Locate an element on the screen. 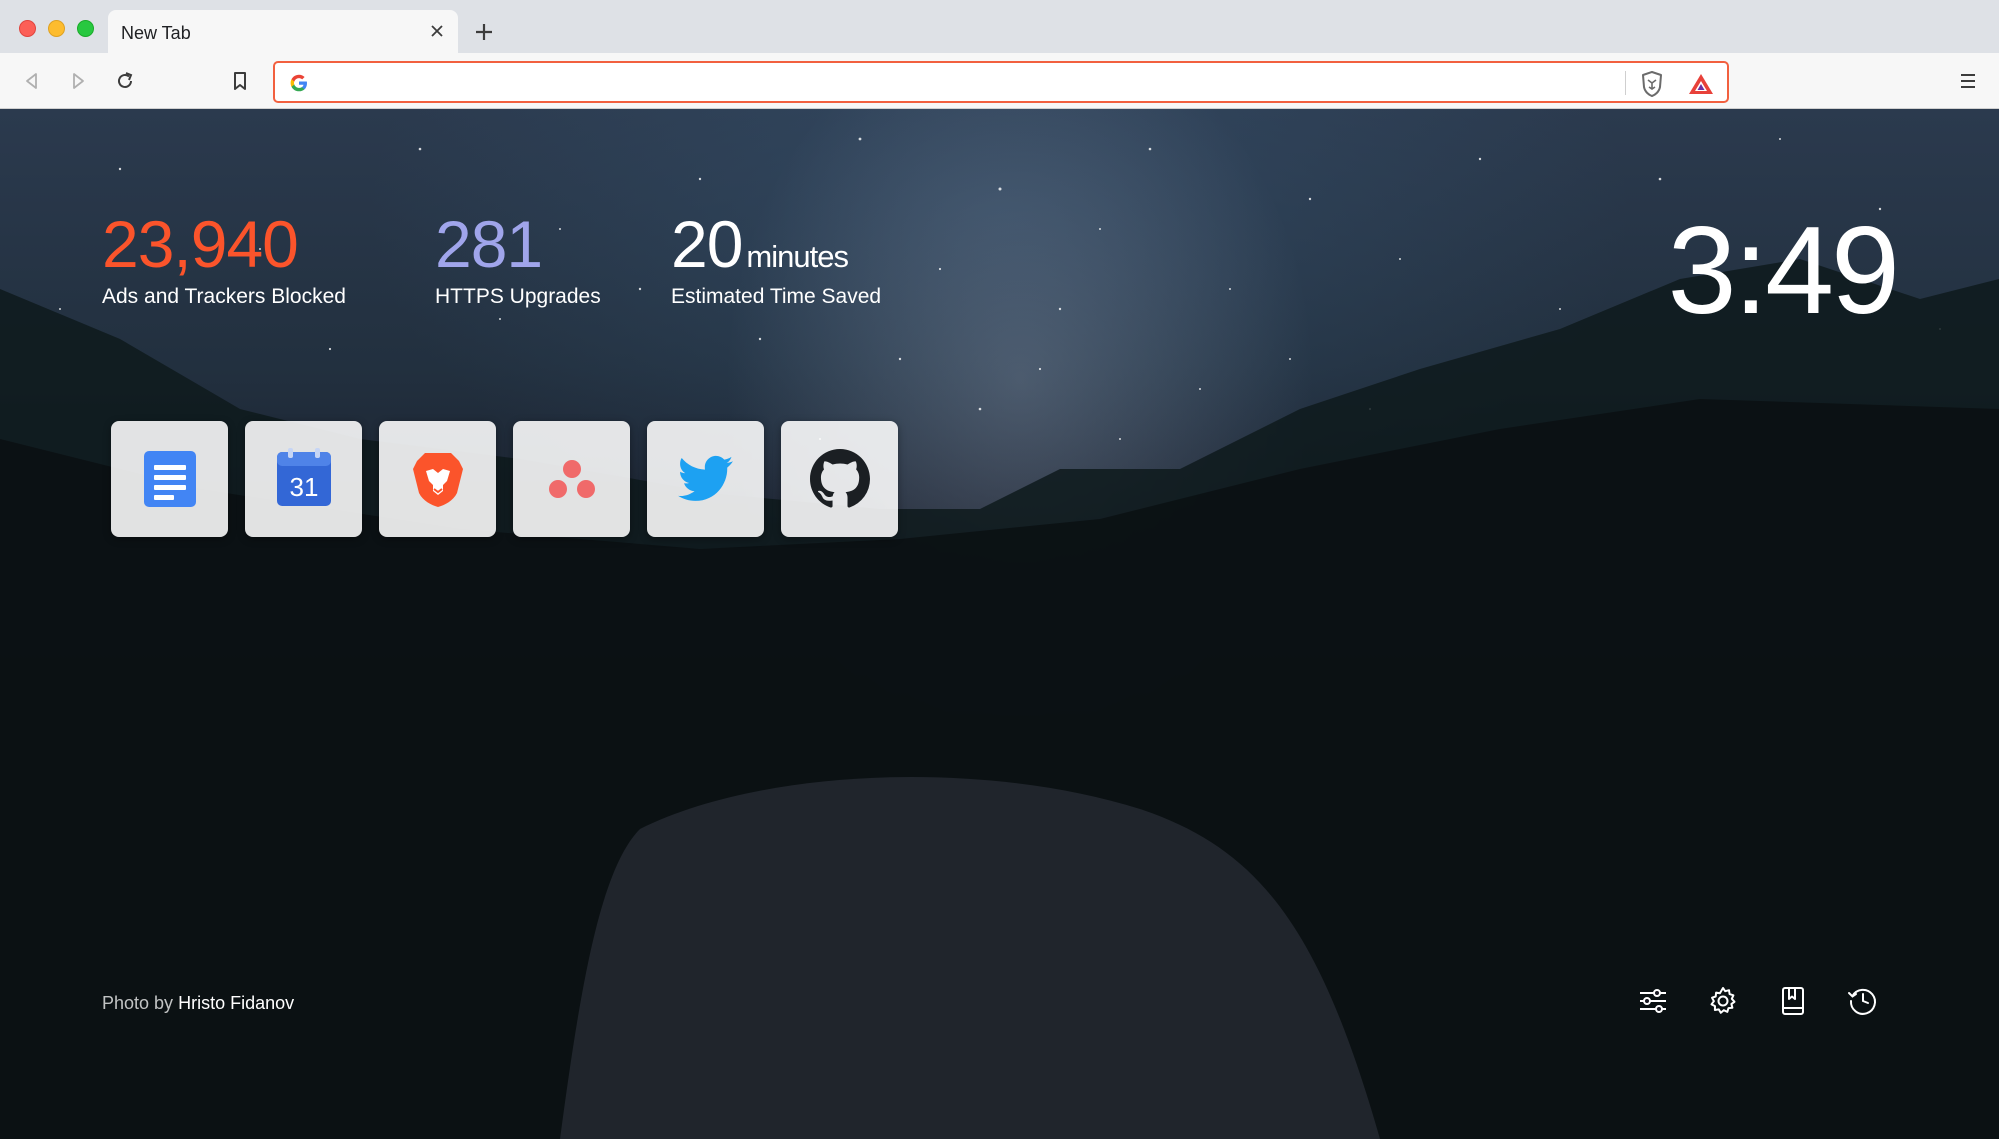  hamburger-menu-icon is located at coordinates (1968, 81).